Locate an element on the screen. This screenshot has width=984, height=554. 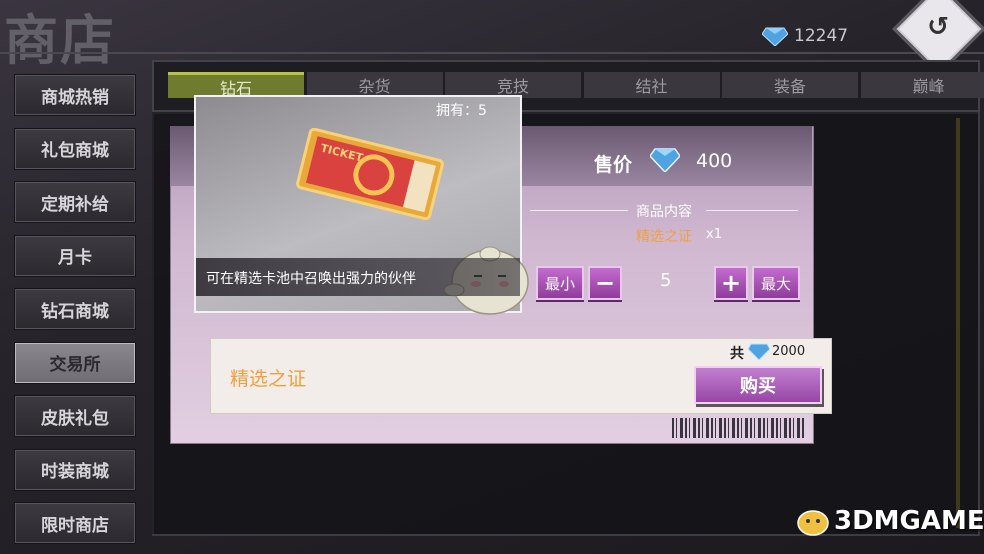
page-title: 商店 is located at coordinates (60, 40).